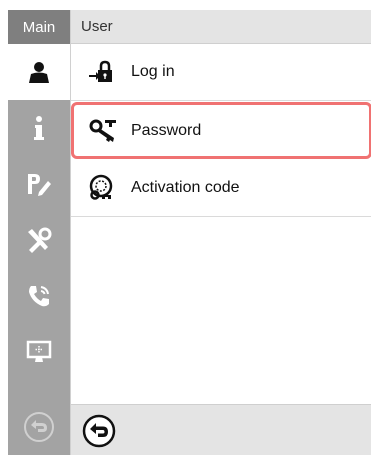 The image size is (371, 460). I want to click on back-button, so click(99, 431).